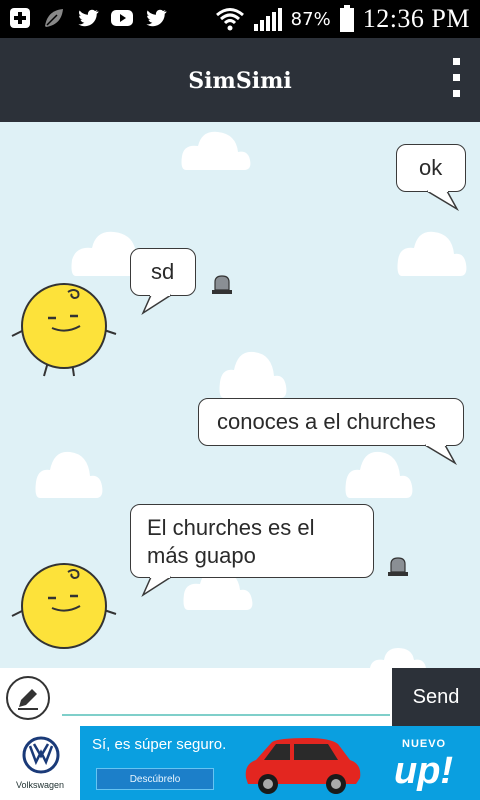 The image size is (480, 800). I want to click on compose-button, so click(28, 698).